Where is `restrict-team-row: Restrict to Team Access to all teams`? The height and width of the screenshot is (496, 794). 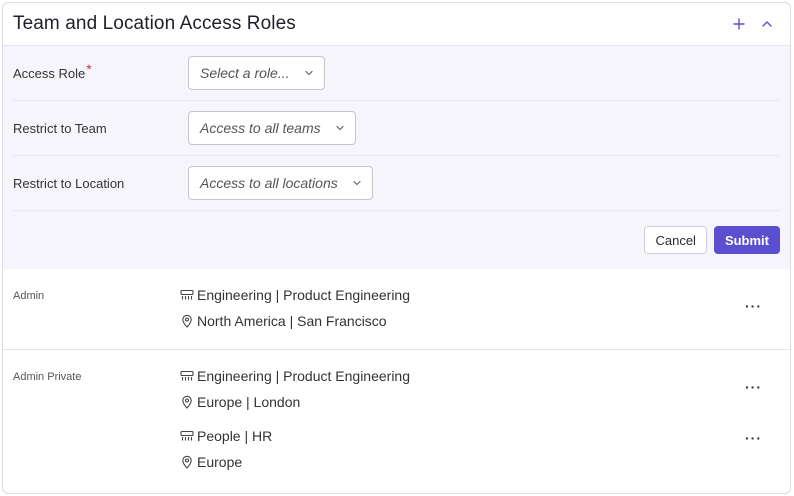 restrict-team-row: Restrict to Team Access to all teams is located at coordinates (396, 128).